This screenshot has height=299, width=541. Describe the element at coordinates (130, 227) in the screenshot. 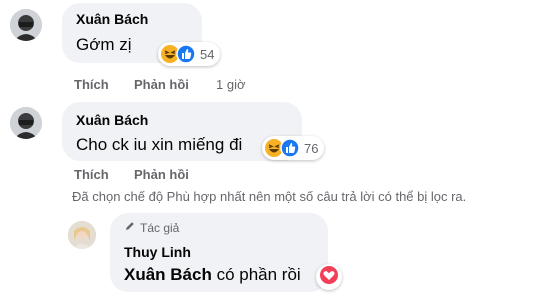

I see `pencil-icon` at that location.